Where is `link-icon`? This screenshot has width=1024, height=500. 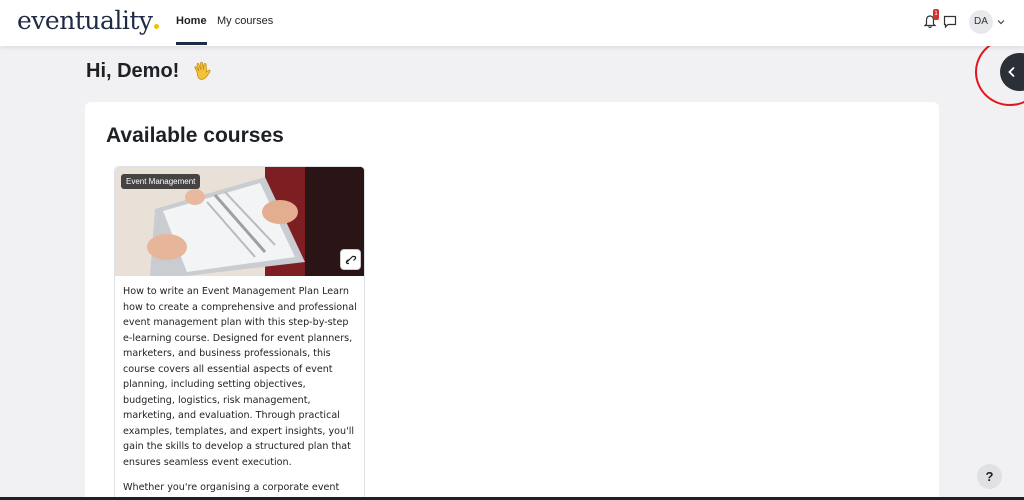 link-icon is located at coordinates (351, 260).